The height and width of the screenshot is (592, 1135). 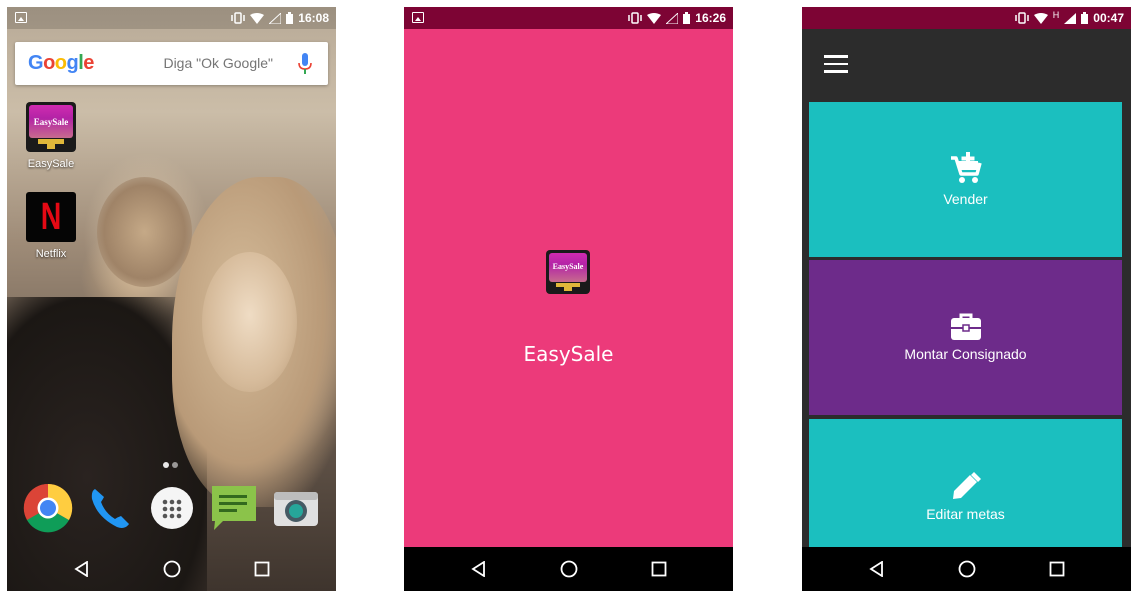 I want to click on messages-icon, so click(x=234, y=508).